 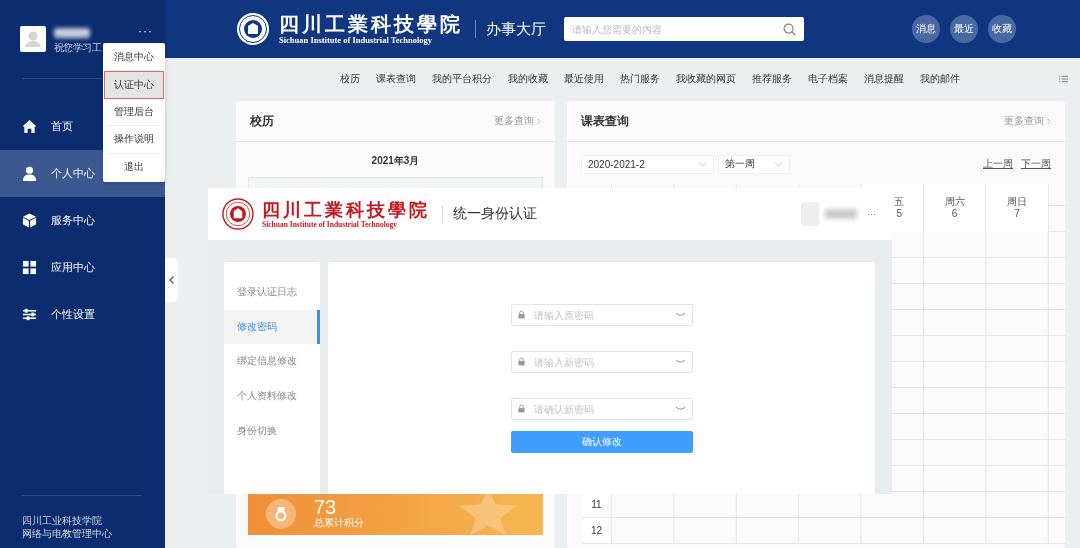 What do you see at coordinates (134, 167) in the screenshot?
I see `dropdown-item: 退出` at bounding box center [134, 167].